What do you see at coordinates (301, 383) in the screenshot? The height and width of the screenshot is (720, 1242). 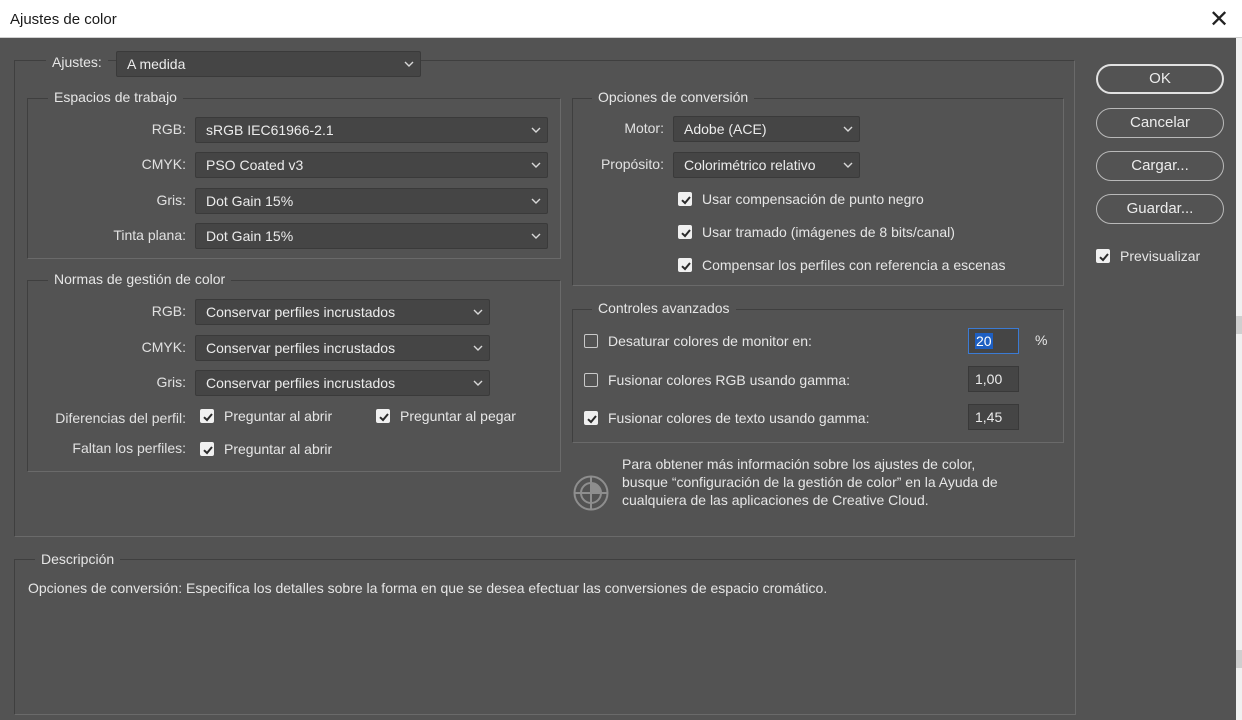 I see `policy-gray-value: Conservar perfiles incrustados` at bounding box center [301, 383].